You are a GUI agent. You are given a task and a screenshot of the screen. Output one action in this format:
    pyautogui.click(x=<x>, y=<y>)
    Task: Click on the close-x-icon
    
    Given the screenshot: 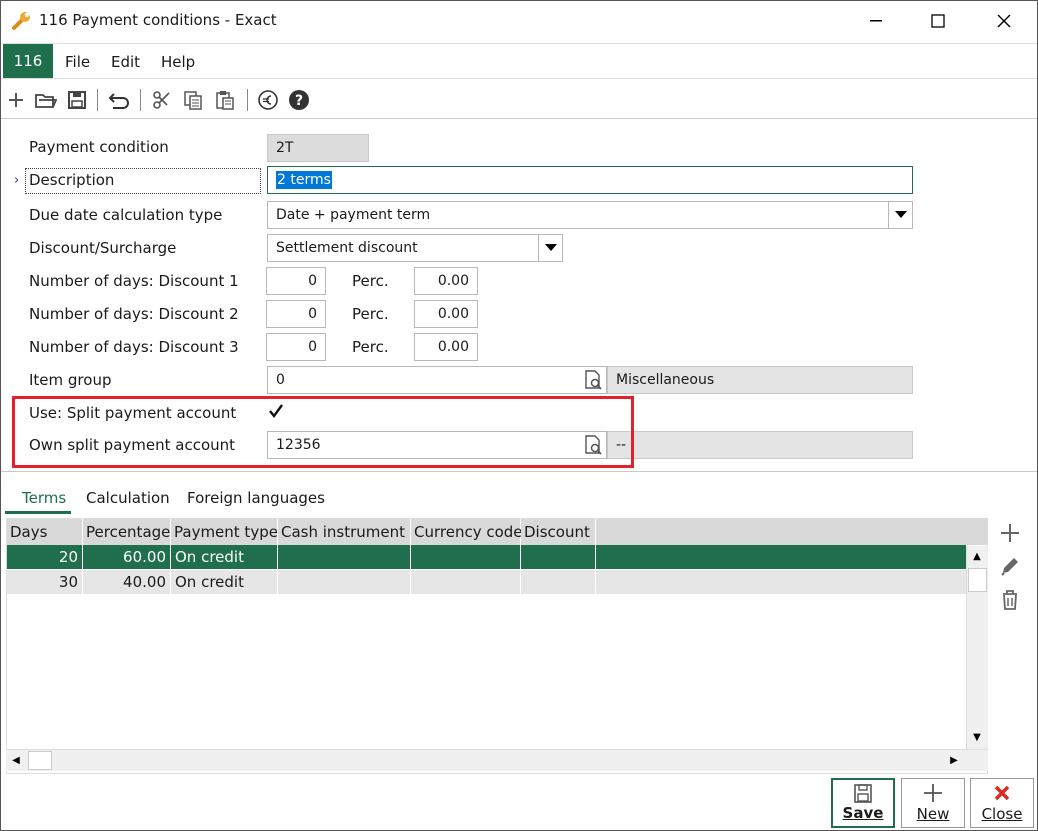 What is the action you would take?
    pyautogui.click(x=1002, y=793)
    